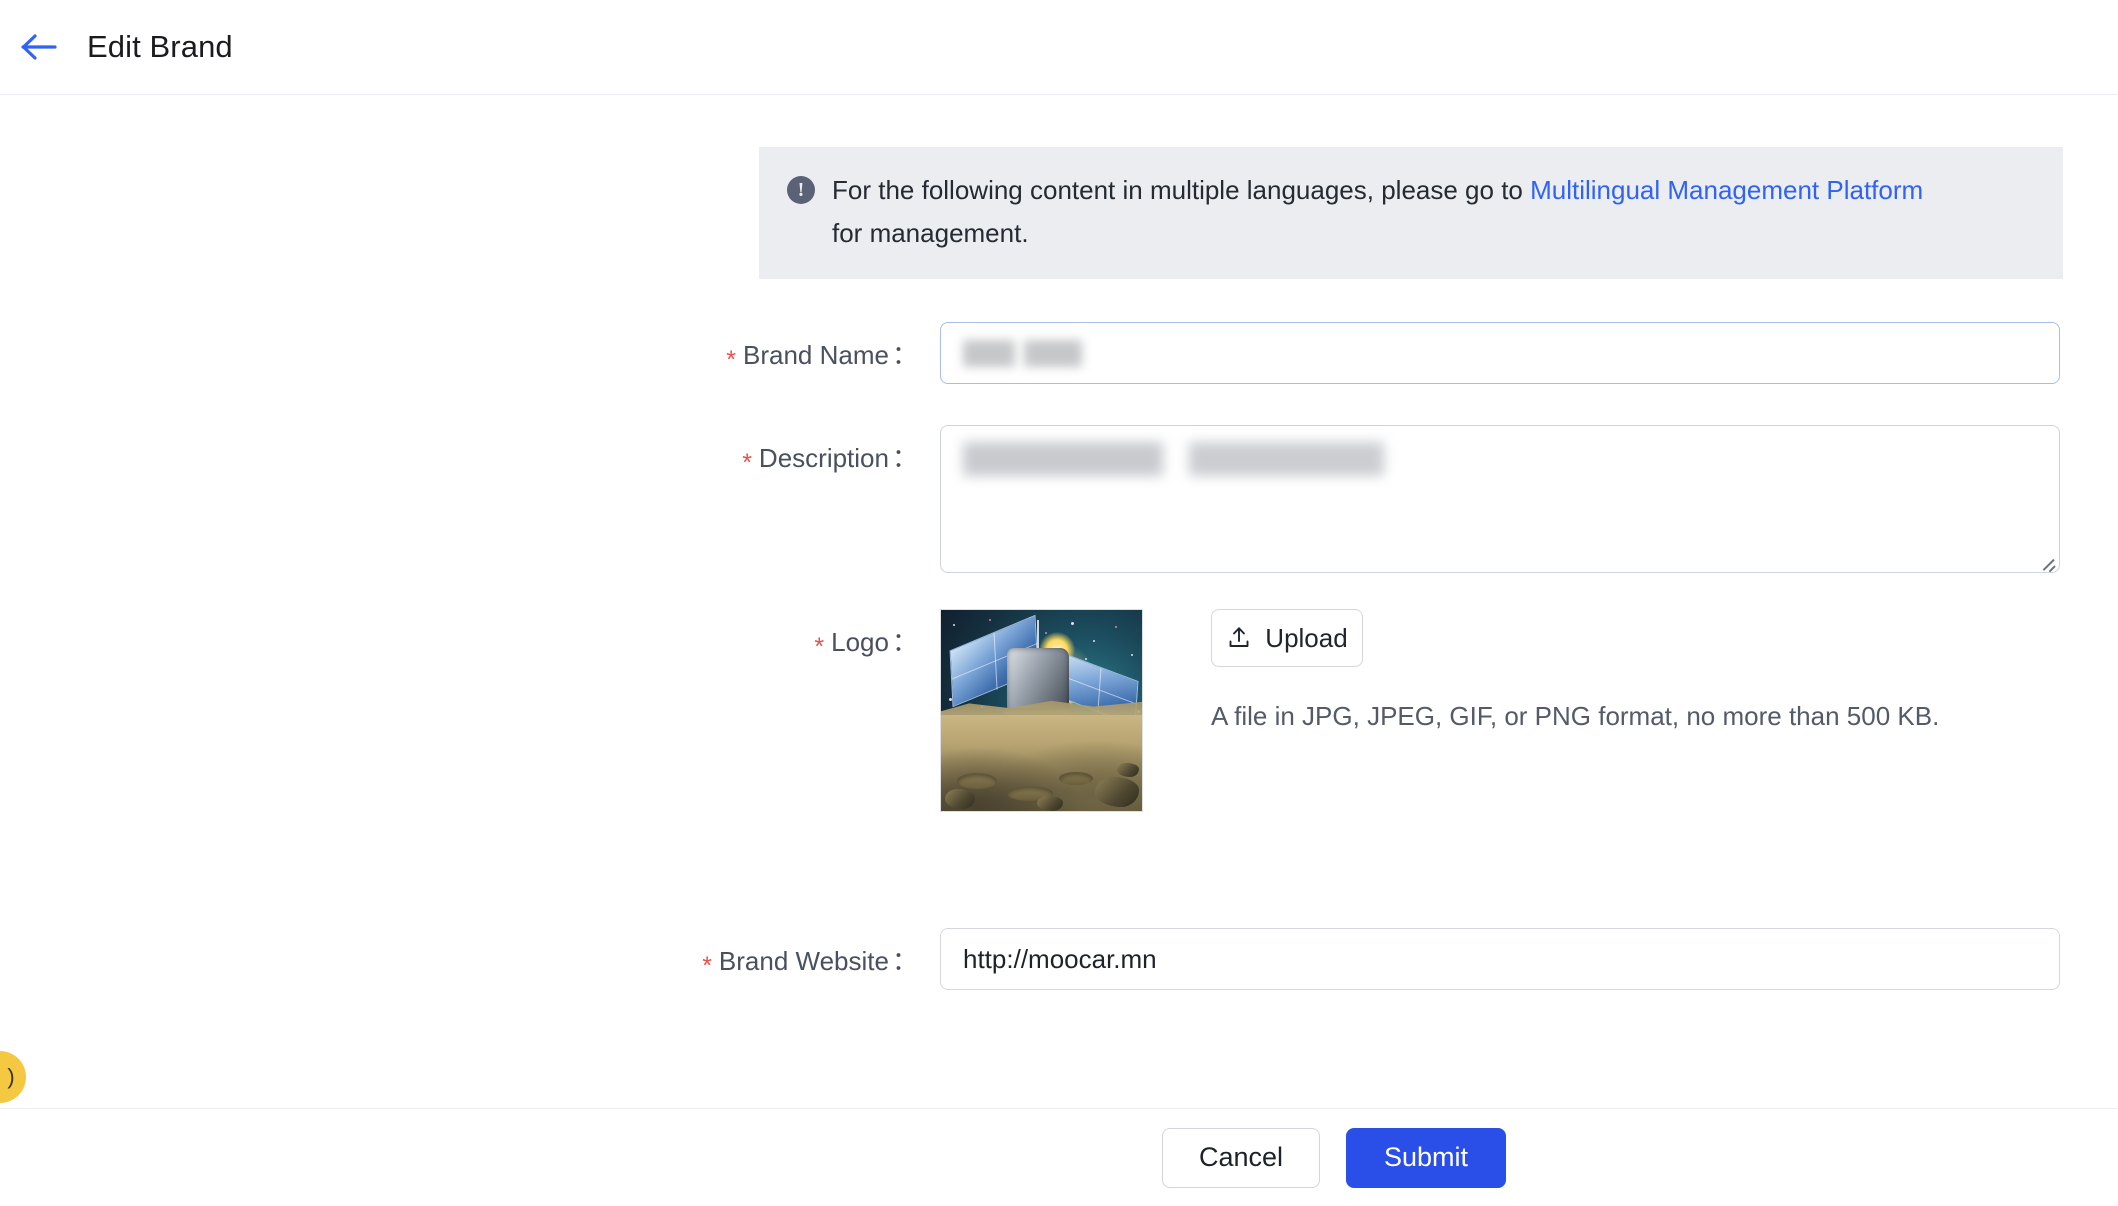 This screenshot has width=2118, height=1206. What do you see at coordinates (1726, 190) in the screenshot?
I see `multilingual-management-platform-link: Multilingual Management Platform` at bounding box center [1726, 190].